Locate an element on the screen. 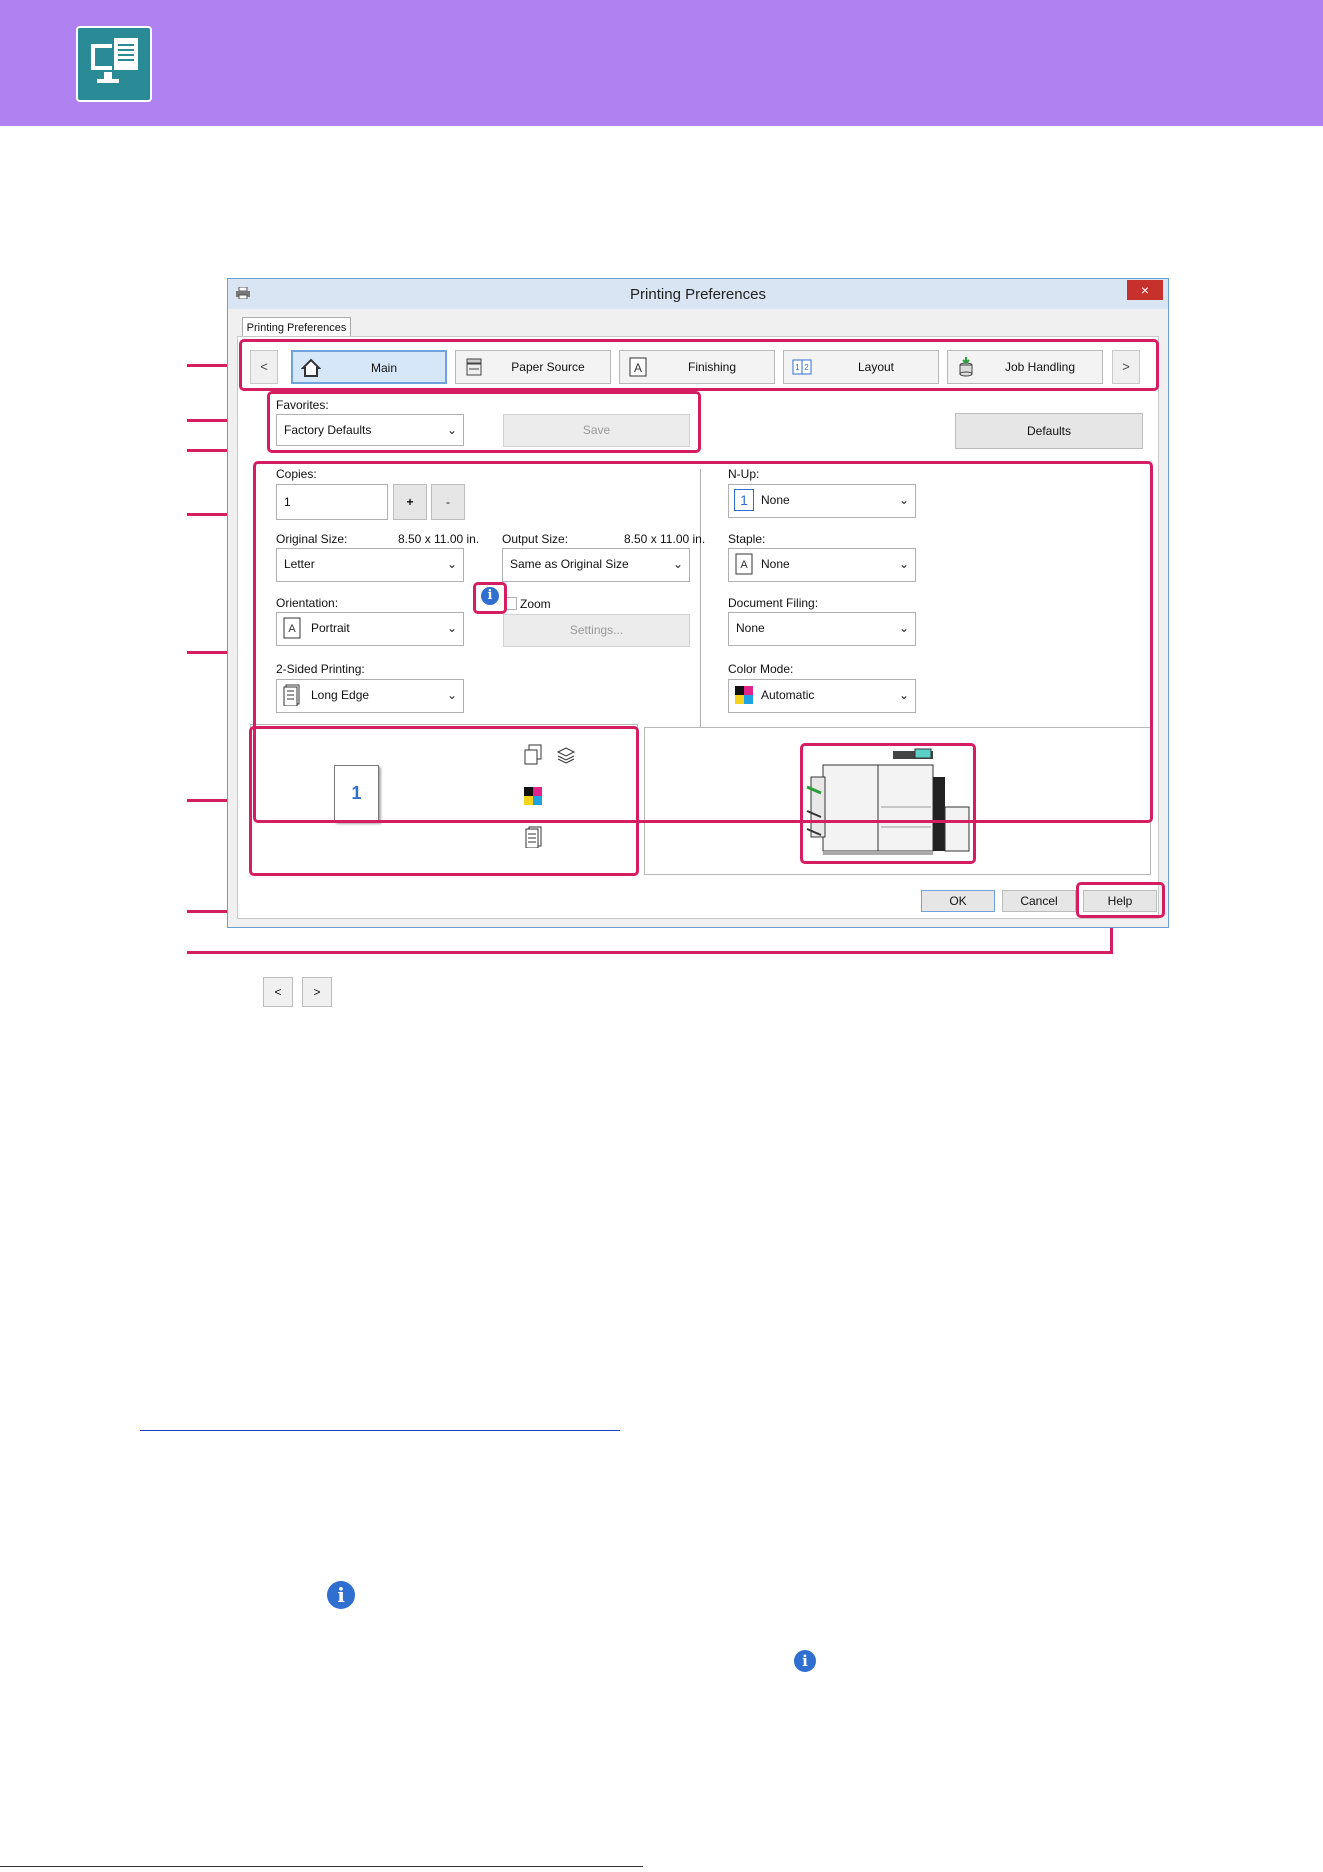 This screenshot has height=1872, width=1323. printer-driver-icon is located at coordinates (114, 64).